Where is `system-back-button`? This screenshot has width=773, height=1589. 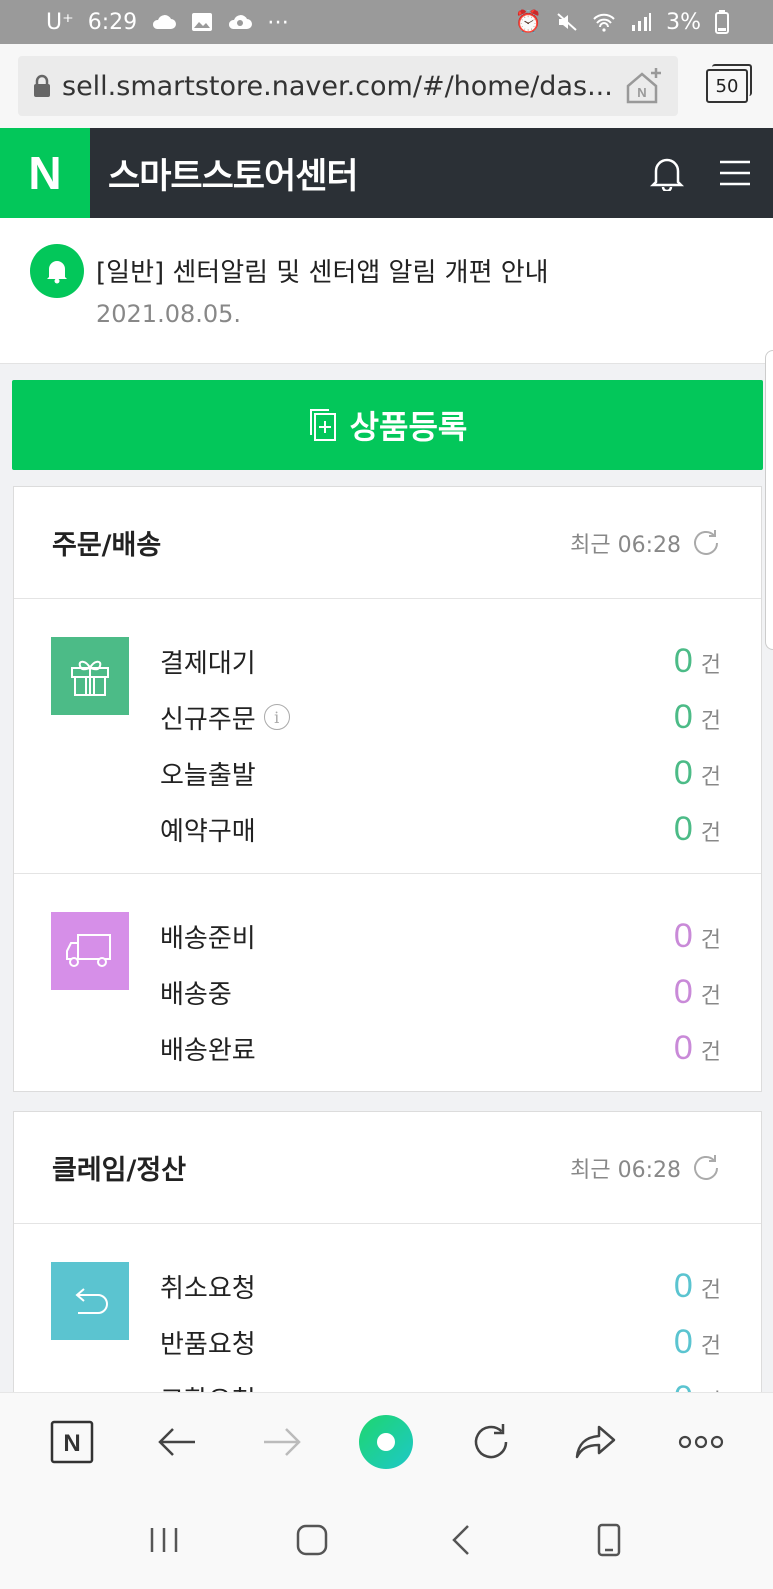
system-back-button is located at coordinates (461, 1540).